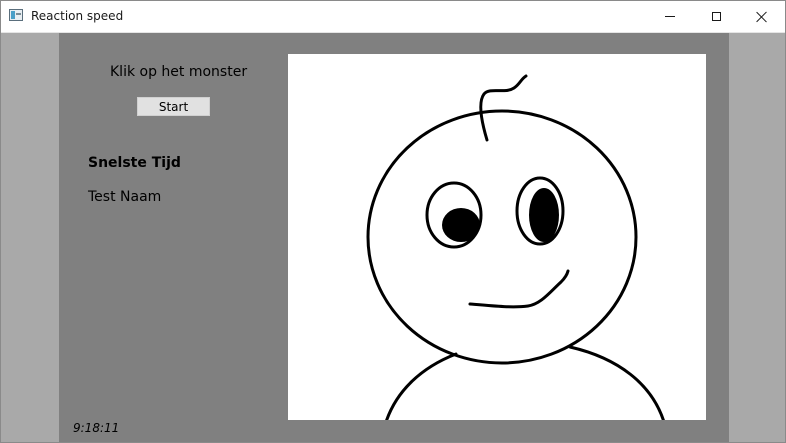  Describe the element at coordinates (179, 72) in the screenshot. I see `instruction-text: Klik op het monster` at that location.